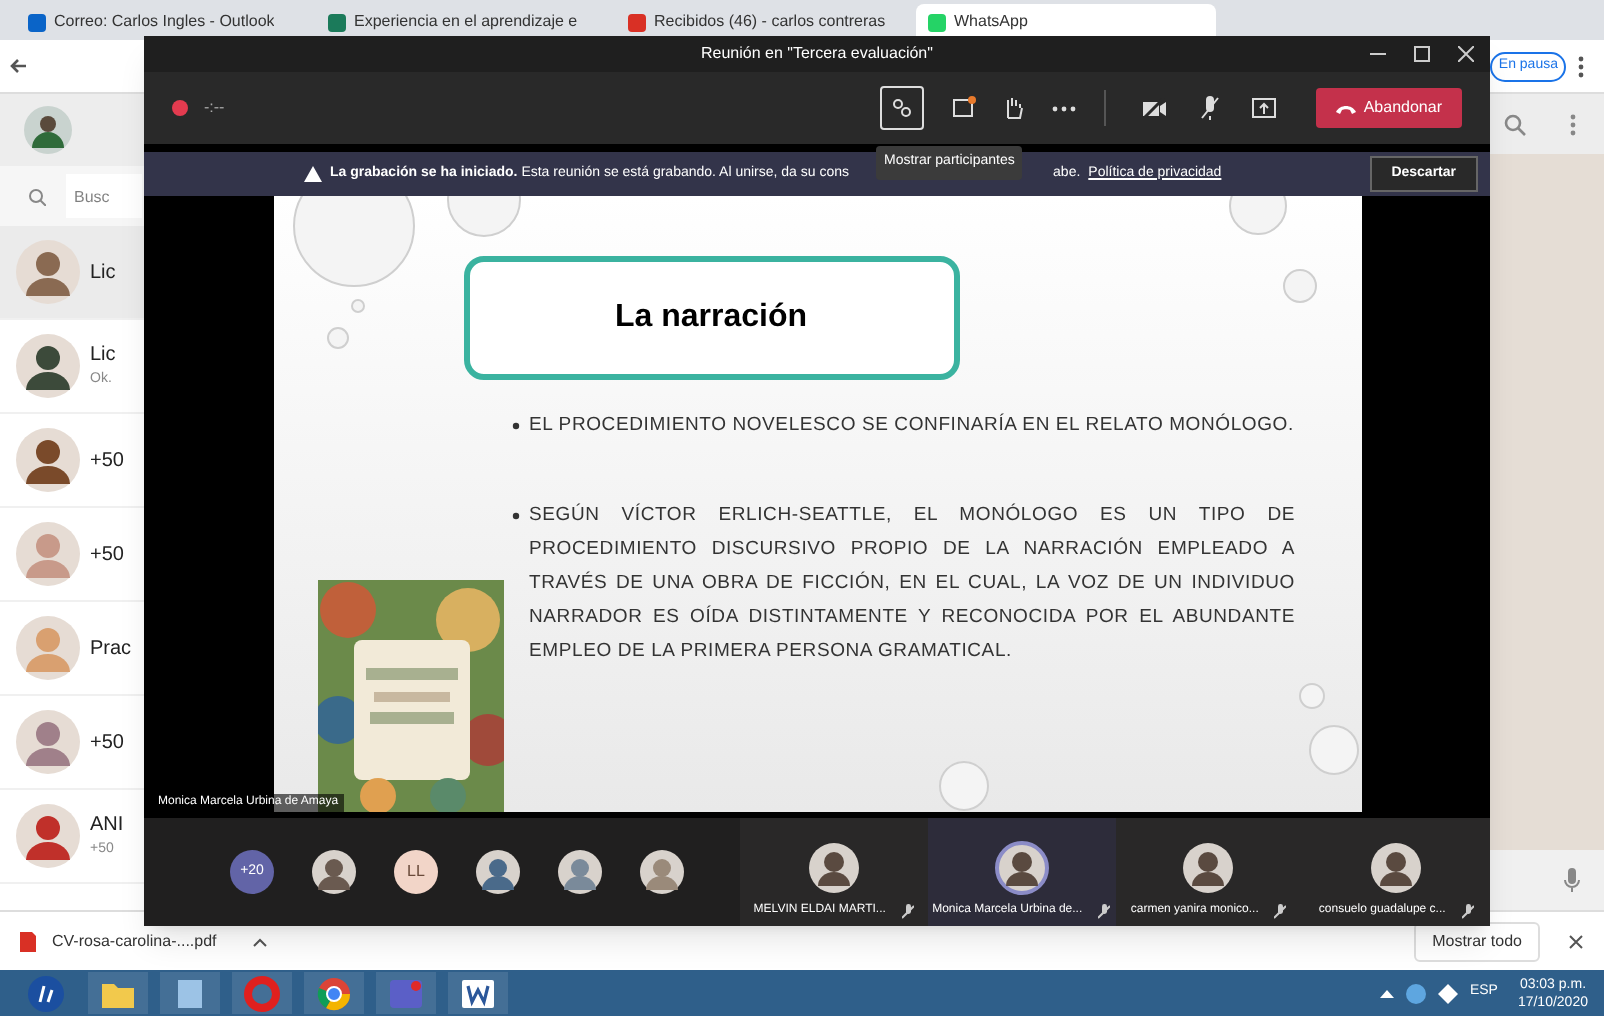 The width and height of the screenshot is (1604, 1016). What do you see at coordinates (478, 993) in the screenshot?
I see `word-processor-icon` at bounding box center [478, 993].